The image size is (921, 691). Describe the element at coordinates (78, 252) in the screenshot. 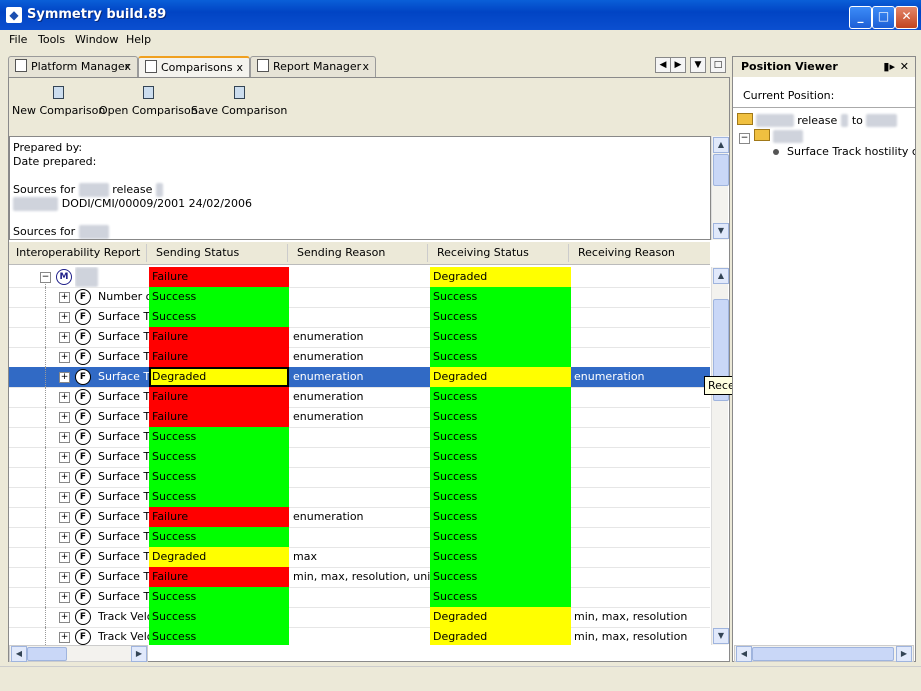

I see `col-header-report: Interoperability Report` at that location.